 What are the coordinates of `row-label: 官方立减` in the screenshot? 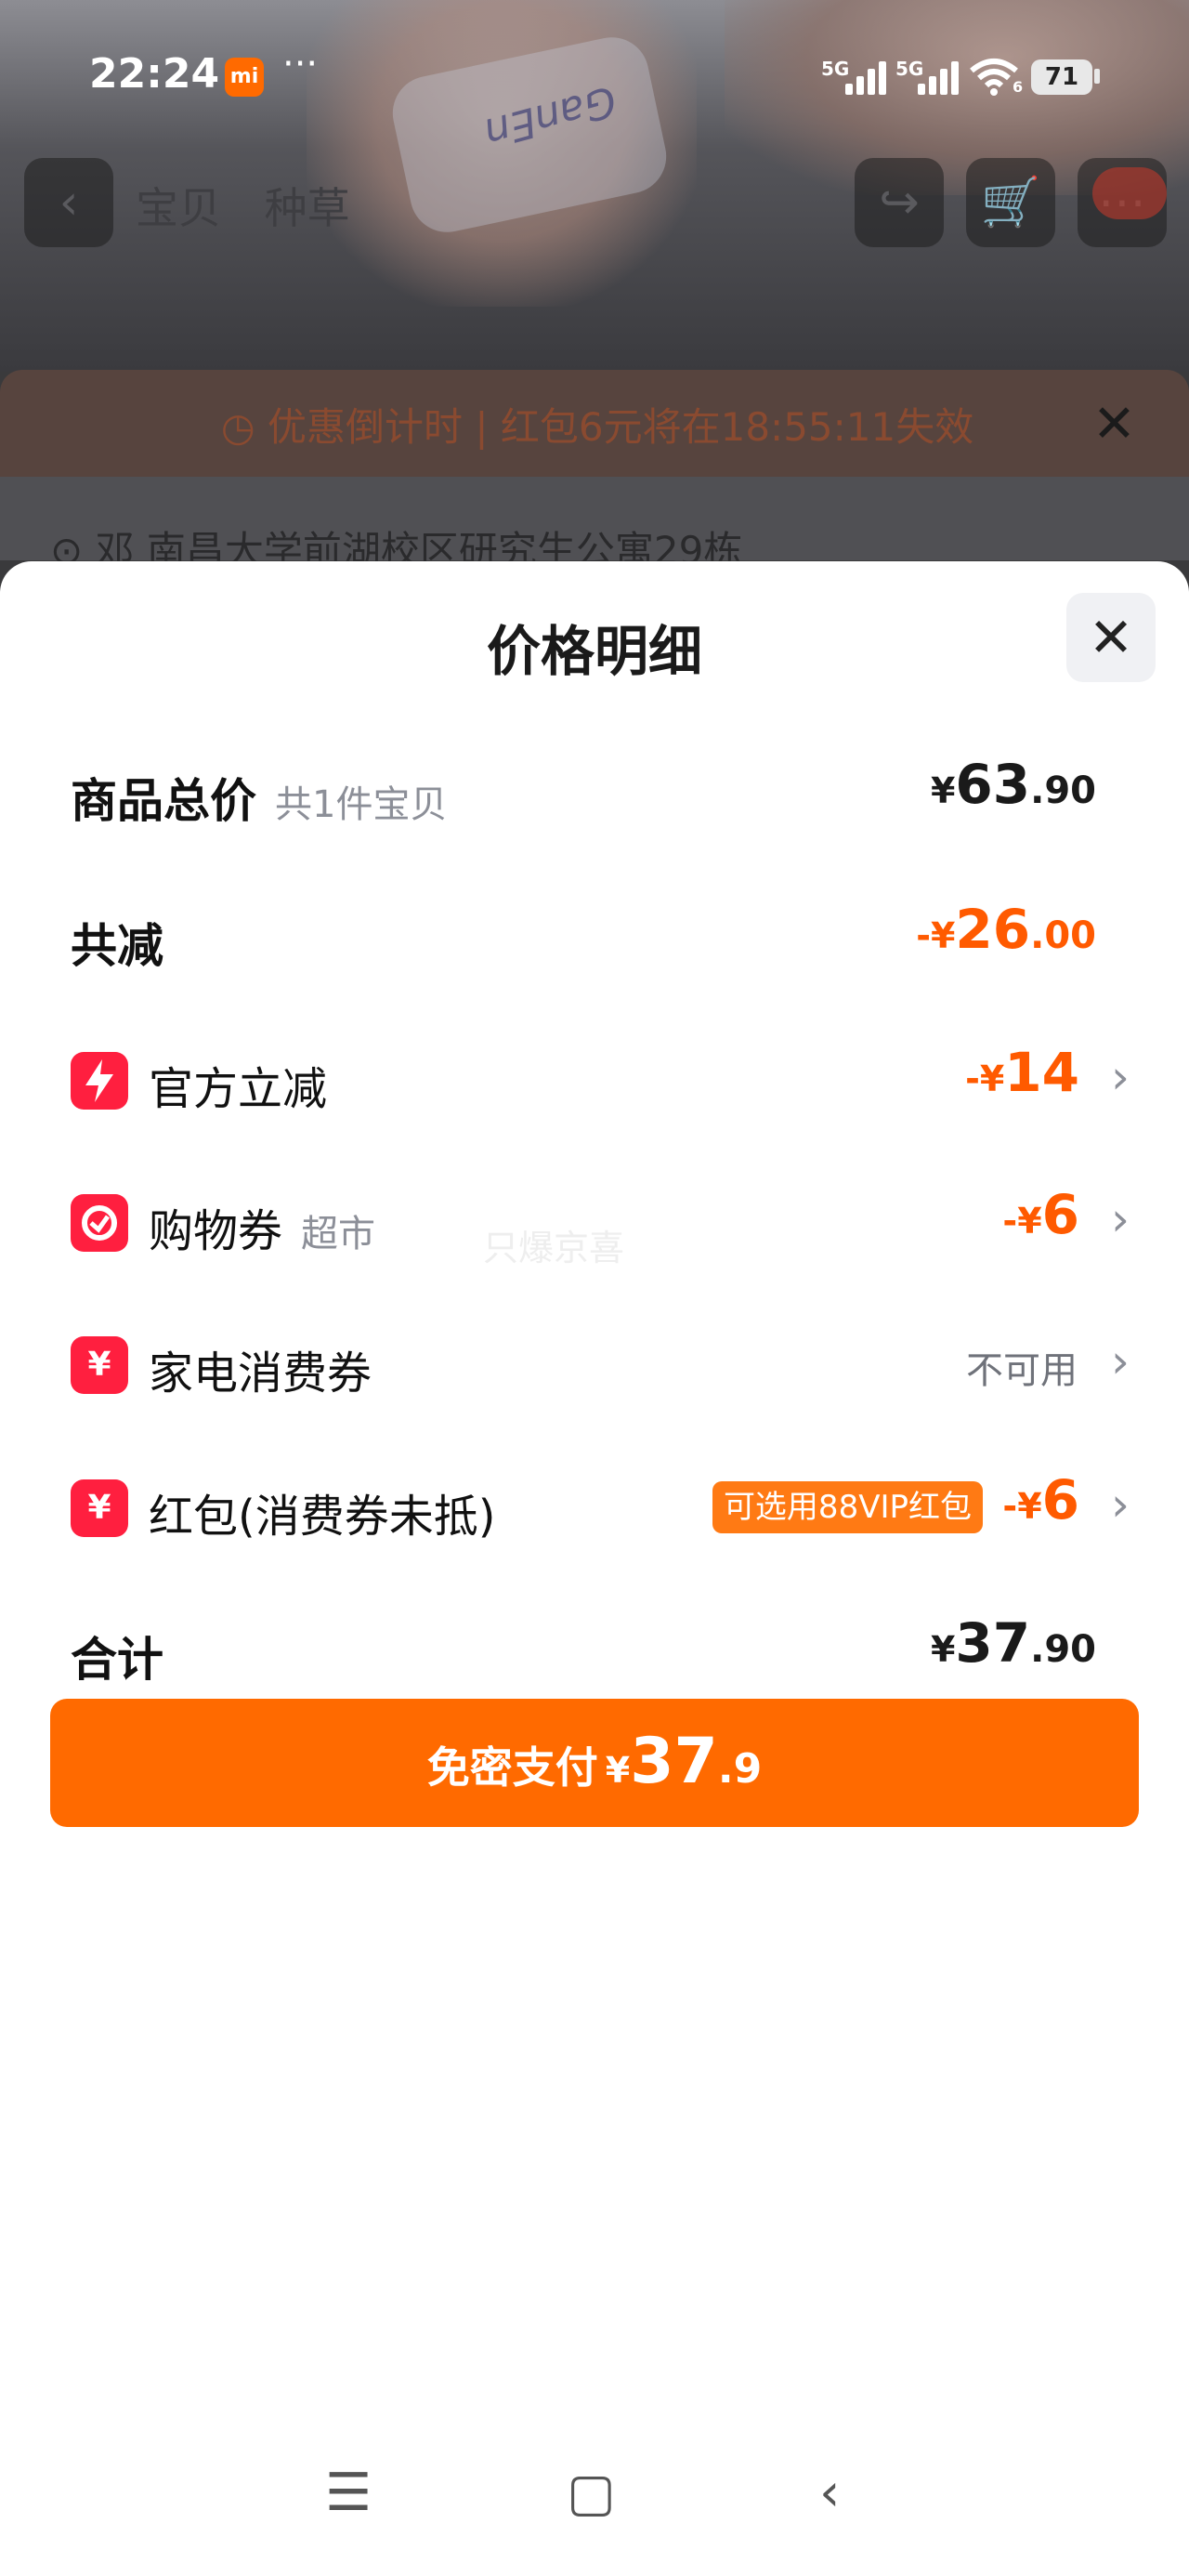 It's located at (238, 1089).